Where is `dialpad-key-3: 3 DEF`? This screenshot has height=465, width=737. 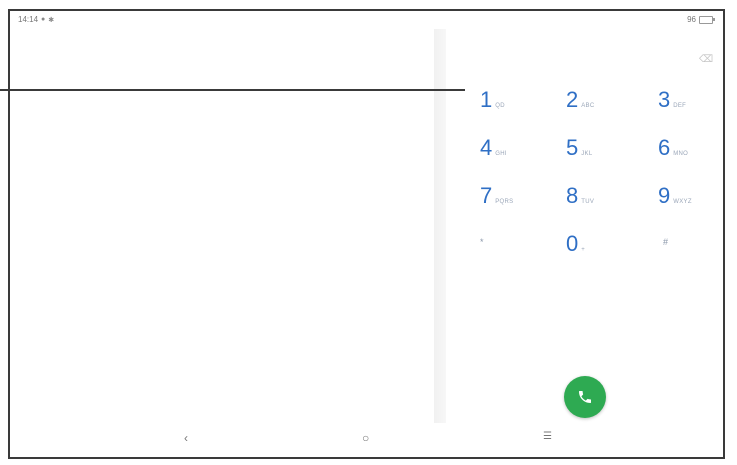 dialpad-key-3: 3 DEF is located at coordinates (672, 100).